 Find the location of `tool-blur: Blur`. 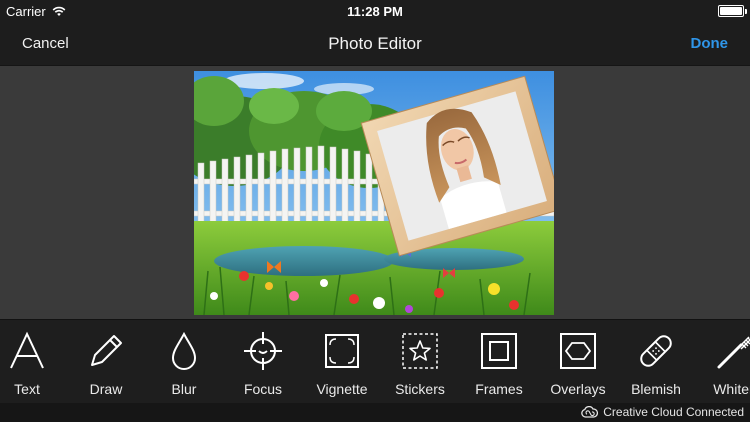

tool-blur: Blur is located at coordinates (184, 361).